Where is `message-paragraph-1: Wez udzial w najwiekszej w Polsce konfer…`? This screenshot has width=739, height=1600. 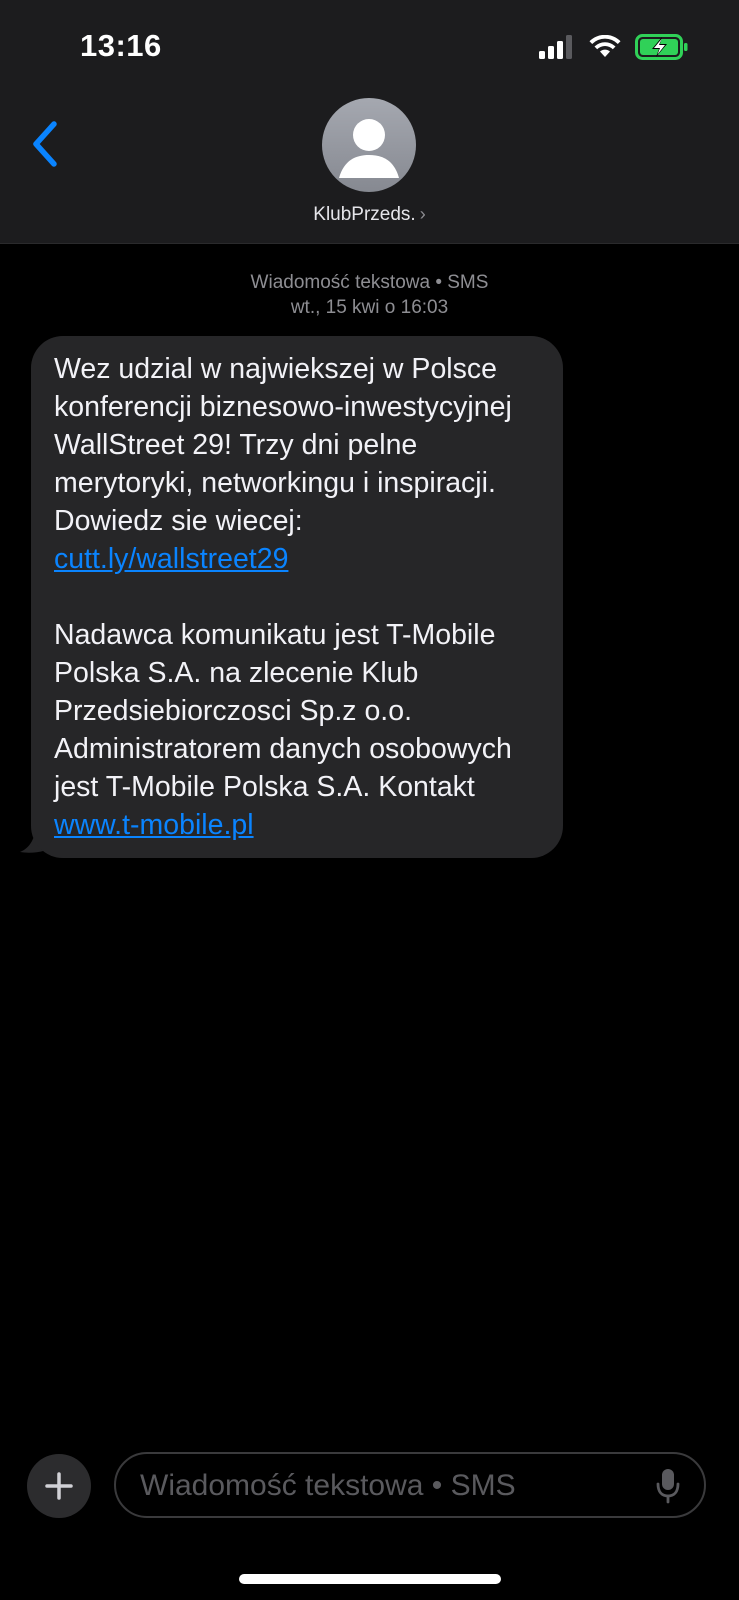 message-paragraph-1: Wez udzial w najwiekszej w Polsce konfer… is located at coordinates (296, 464).